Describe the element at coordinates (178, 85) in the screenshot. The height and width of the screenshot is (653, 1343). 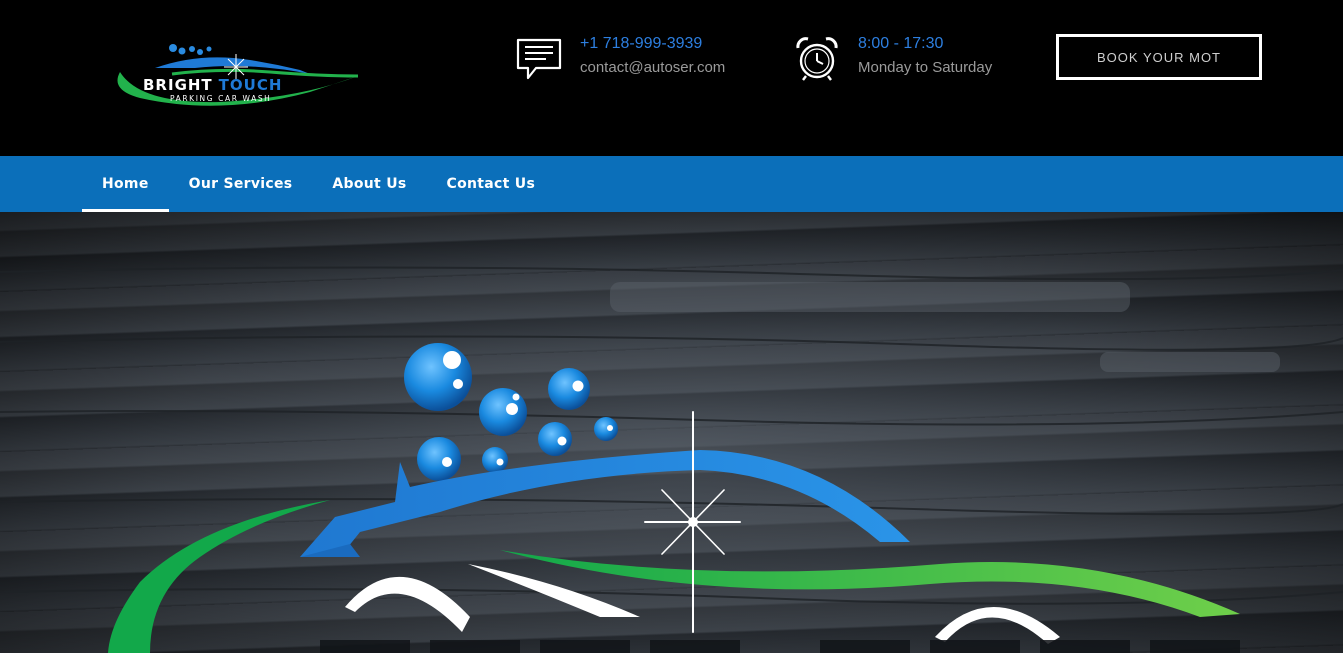
I see `logo-word-primary: BRIGHT` at that location.